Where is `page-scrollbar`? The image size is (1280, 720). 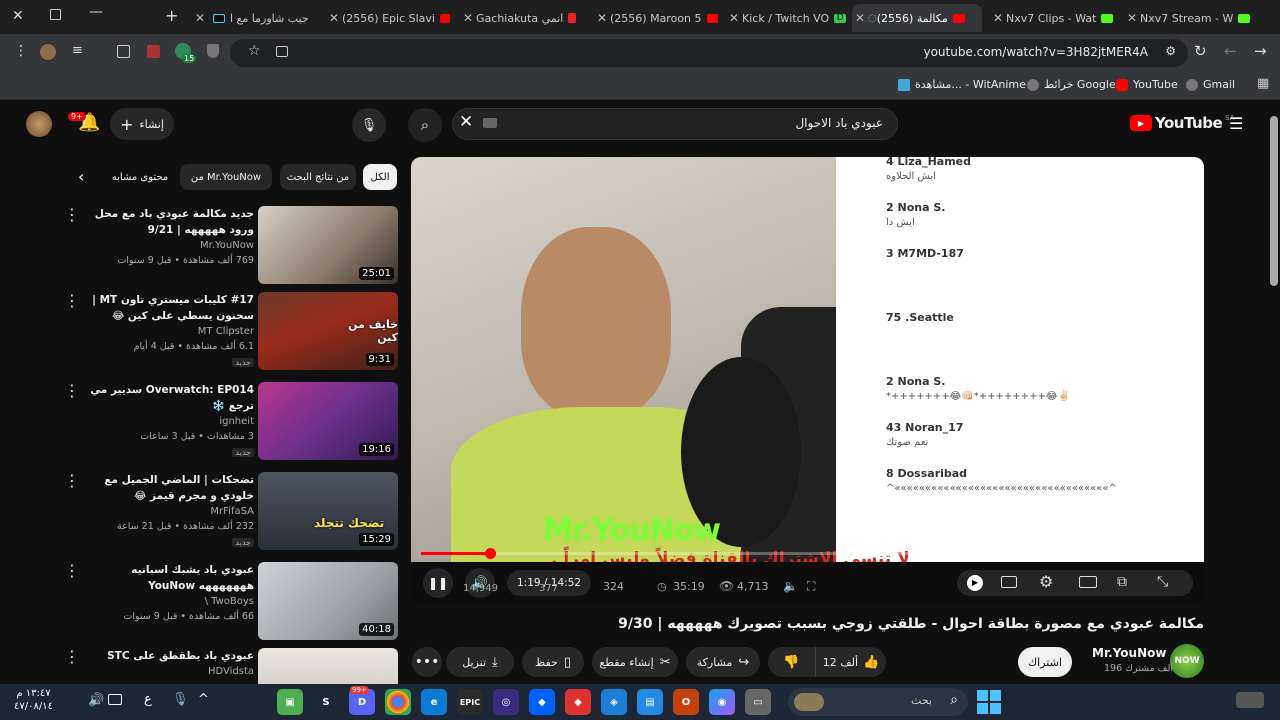 page-scrollbar is located at coordinates (1274, 392).